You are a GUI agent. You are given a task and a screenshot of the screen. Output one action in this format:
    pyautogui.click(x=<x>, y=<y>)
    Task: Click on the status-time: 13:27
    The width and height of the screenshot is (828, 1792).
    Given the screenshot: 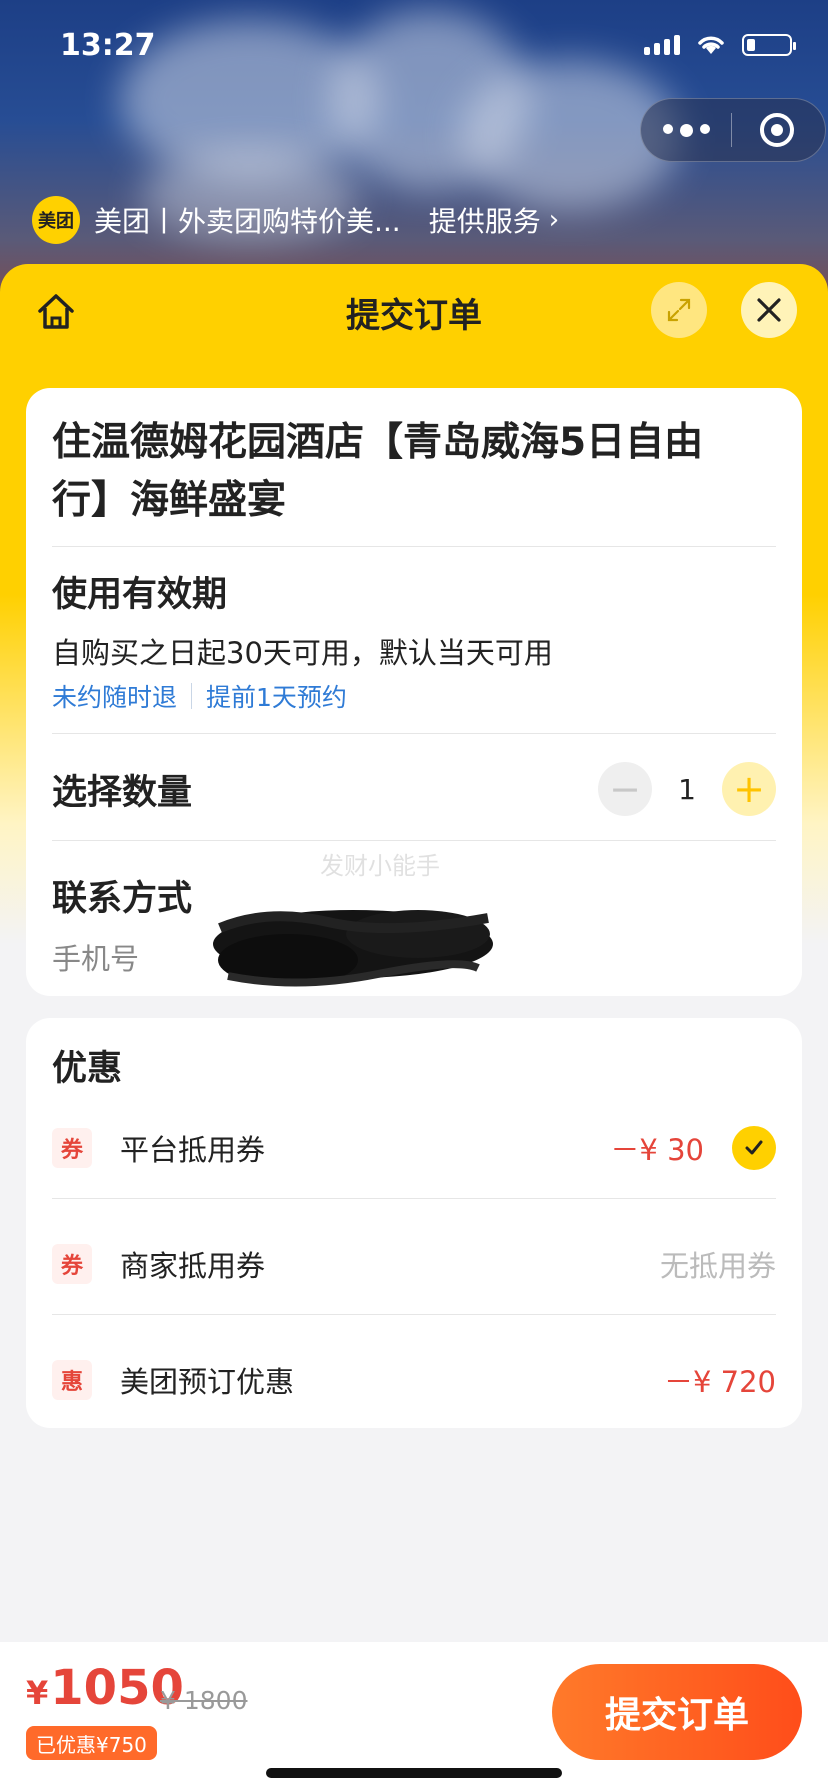 What is the action you would take?
    pyautogui.click(x=108, y=45)
    